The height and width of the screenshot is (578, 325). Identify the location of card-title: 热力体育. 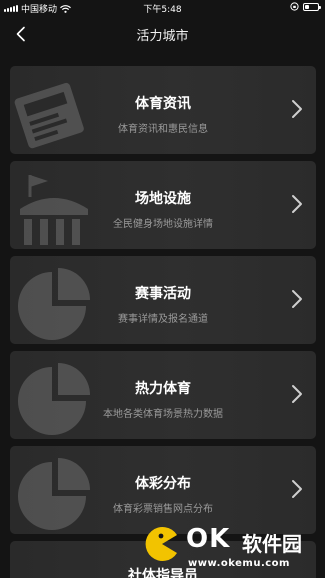
(163, 389).